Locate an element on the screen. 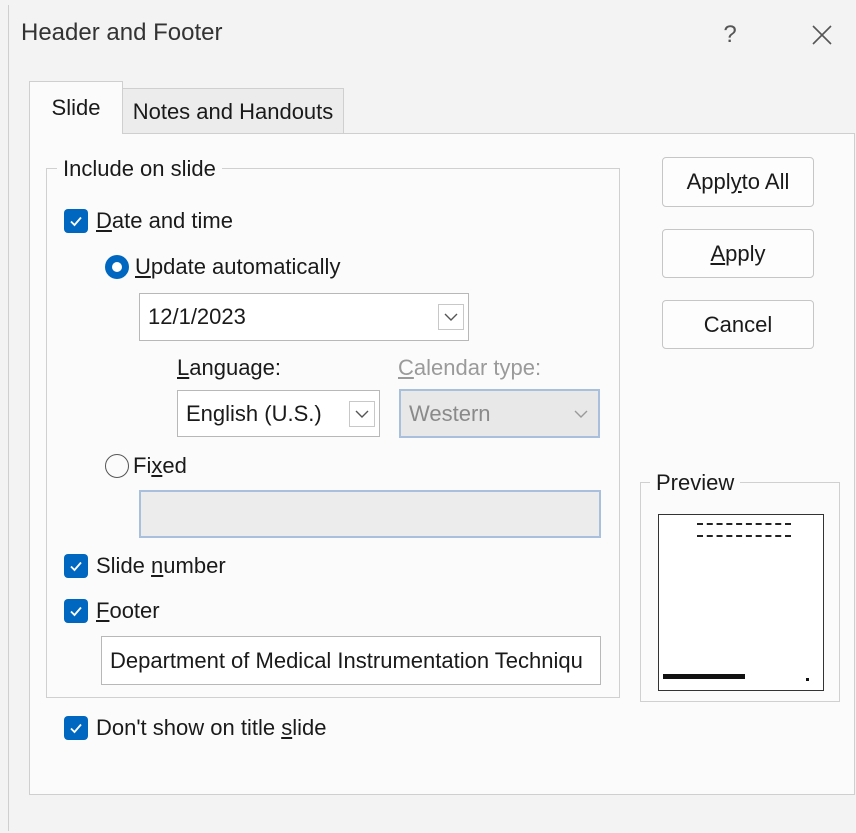 The image size is (856, 833). language-combo: English (U.S.) is located at coordinates (278, 413).